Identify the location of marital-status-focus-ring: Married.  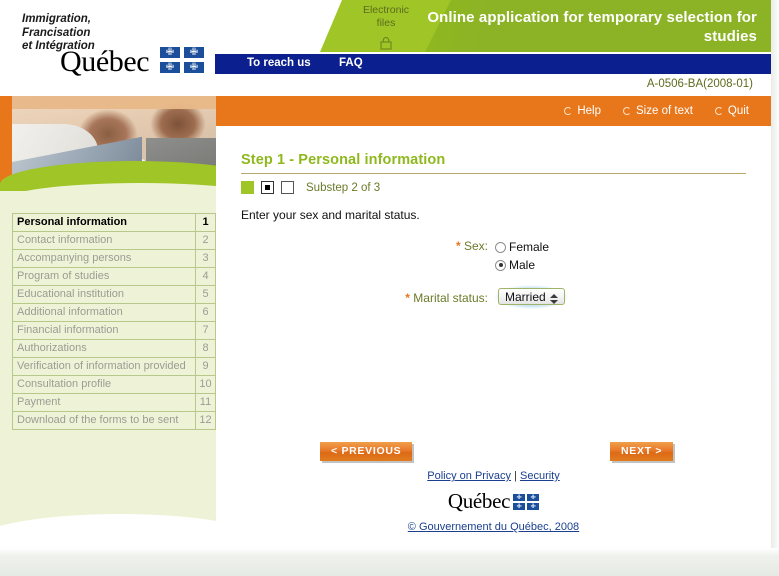
(531, 297).